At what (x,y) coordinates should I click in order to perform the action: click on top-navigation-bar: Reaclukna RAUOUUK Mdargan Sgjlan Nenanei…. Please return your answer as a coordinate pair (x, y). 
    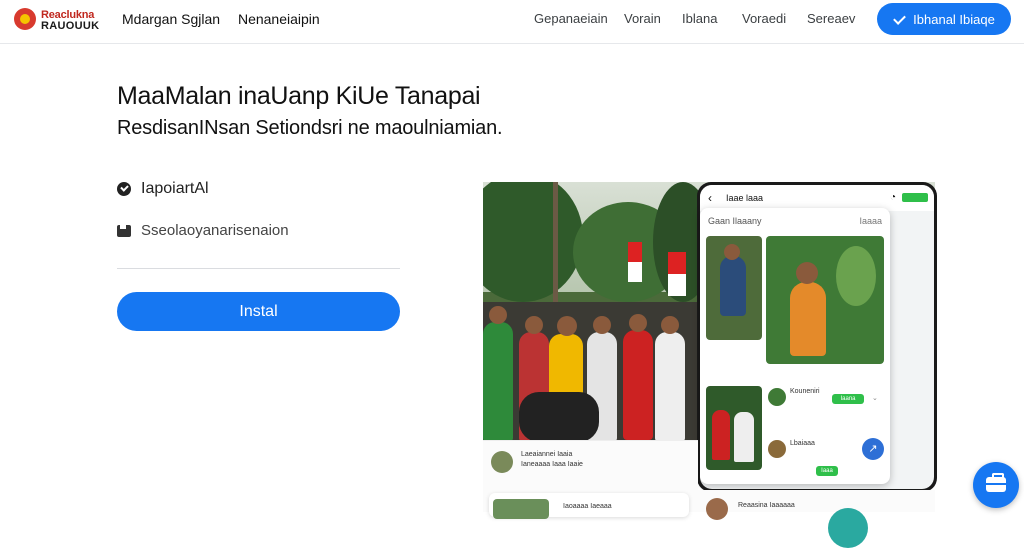
    Looking at the image, I should click on (512, 22).